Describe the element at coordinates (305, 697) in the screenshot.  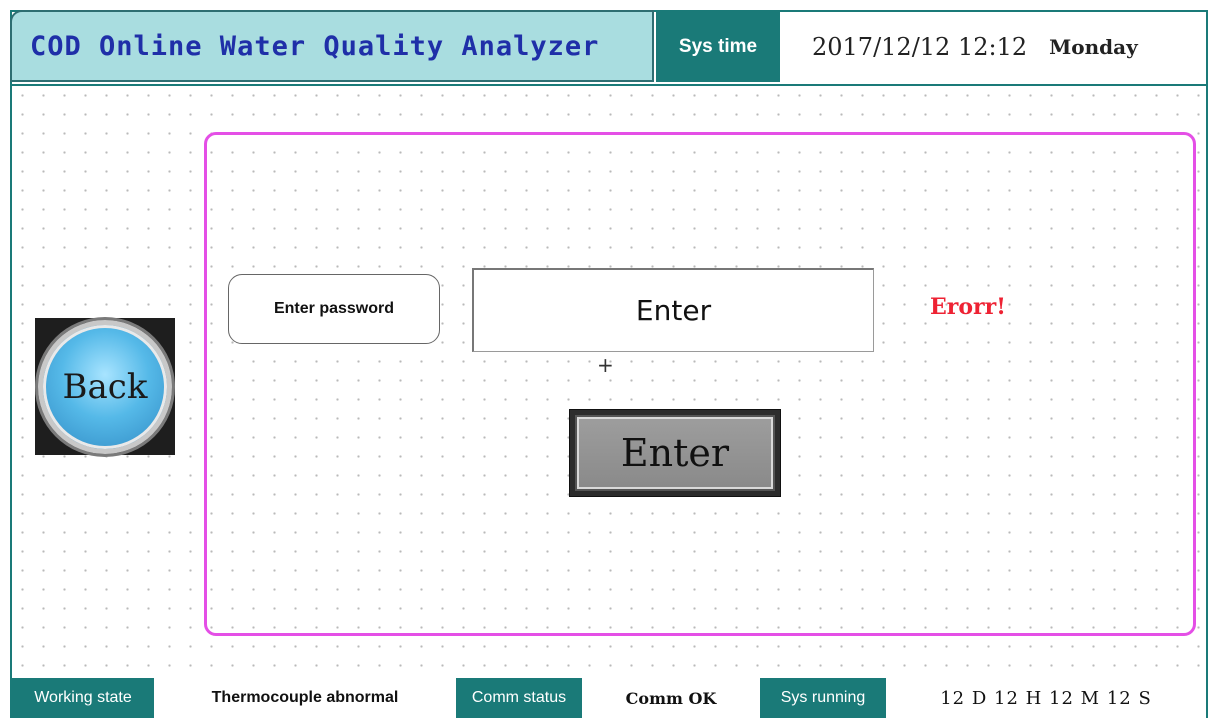
I see `working-state-value: Thermocouple abnormal` at that location.